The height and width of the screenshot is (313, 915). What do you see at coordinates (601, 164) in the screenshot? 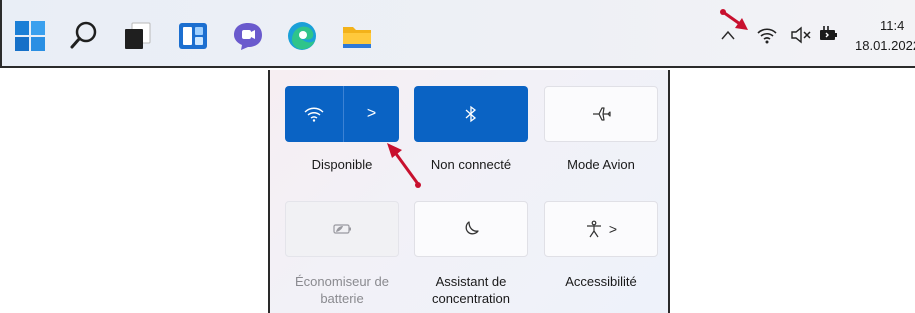
I see `airplane-mode-tile-label: Mode Avion` at bounding box center [601, 164].